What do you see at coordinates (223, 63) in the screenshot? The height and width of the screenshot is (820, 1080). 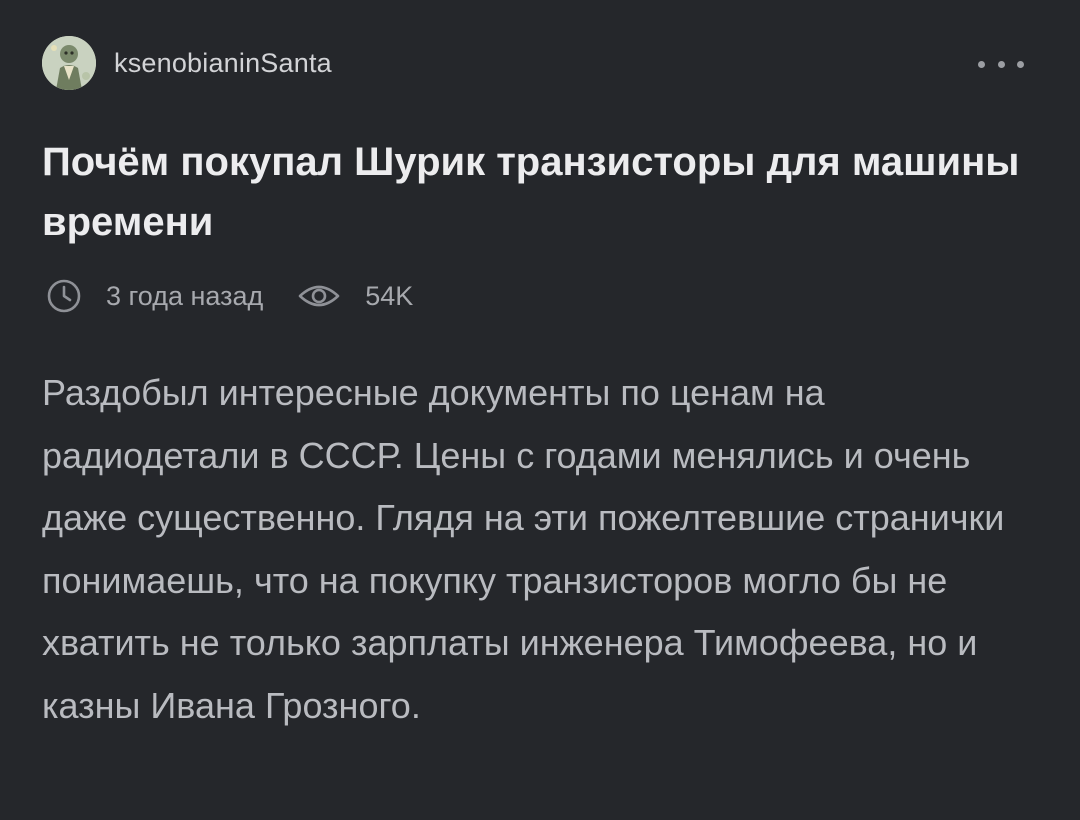 I see `author-name: ksenobianinSanta` at bounding box center [223, 63].